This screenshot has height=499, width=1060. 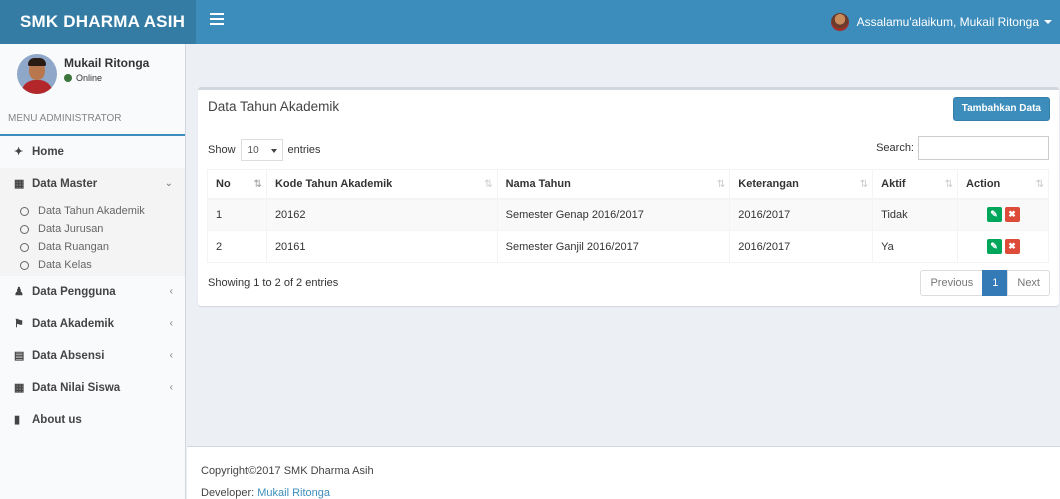 What do you see at coordinates (915, 246) in the screenshot?
I see `cell-aktif: Ya` at bounding box center [915, 246].